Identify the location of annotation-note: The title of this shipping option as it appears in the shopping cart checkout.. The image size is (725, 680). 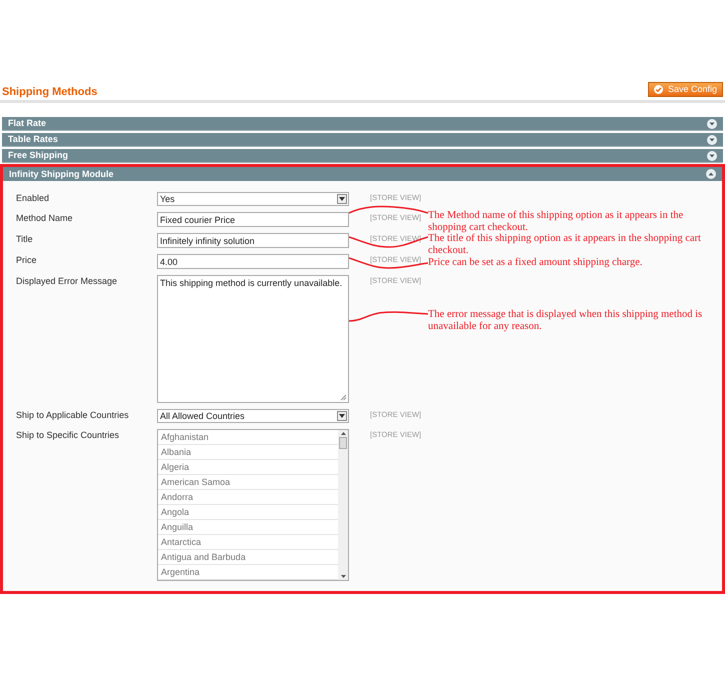
(565, 245).